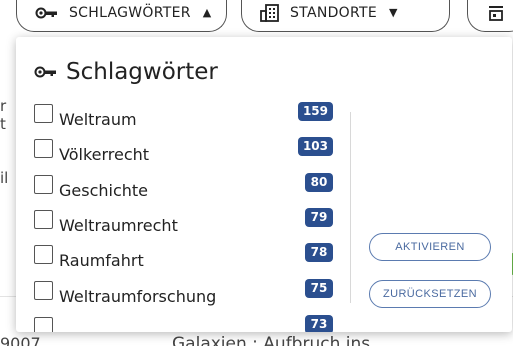 The image size is (513, 346). I want to click on list-item-label: Weltraum, so click(98, 119).